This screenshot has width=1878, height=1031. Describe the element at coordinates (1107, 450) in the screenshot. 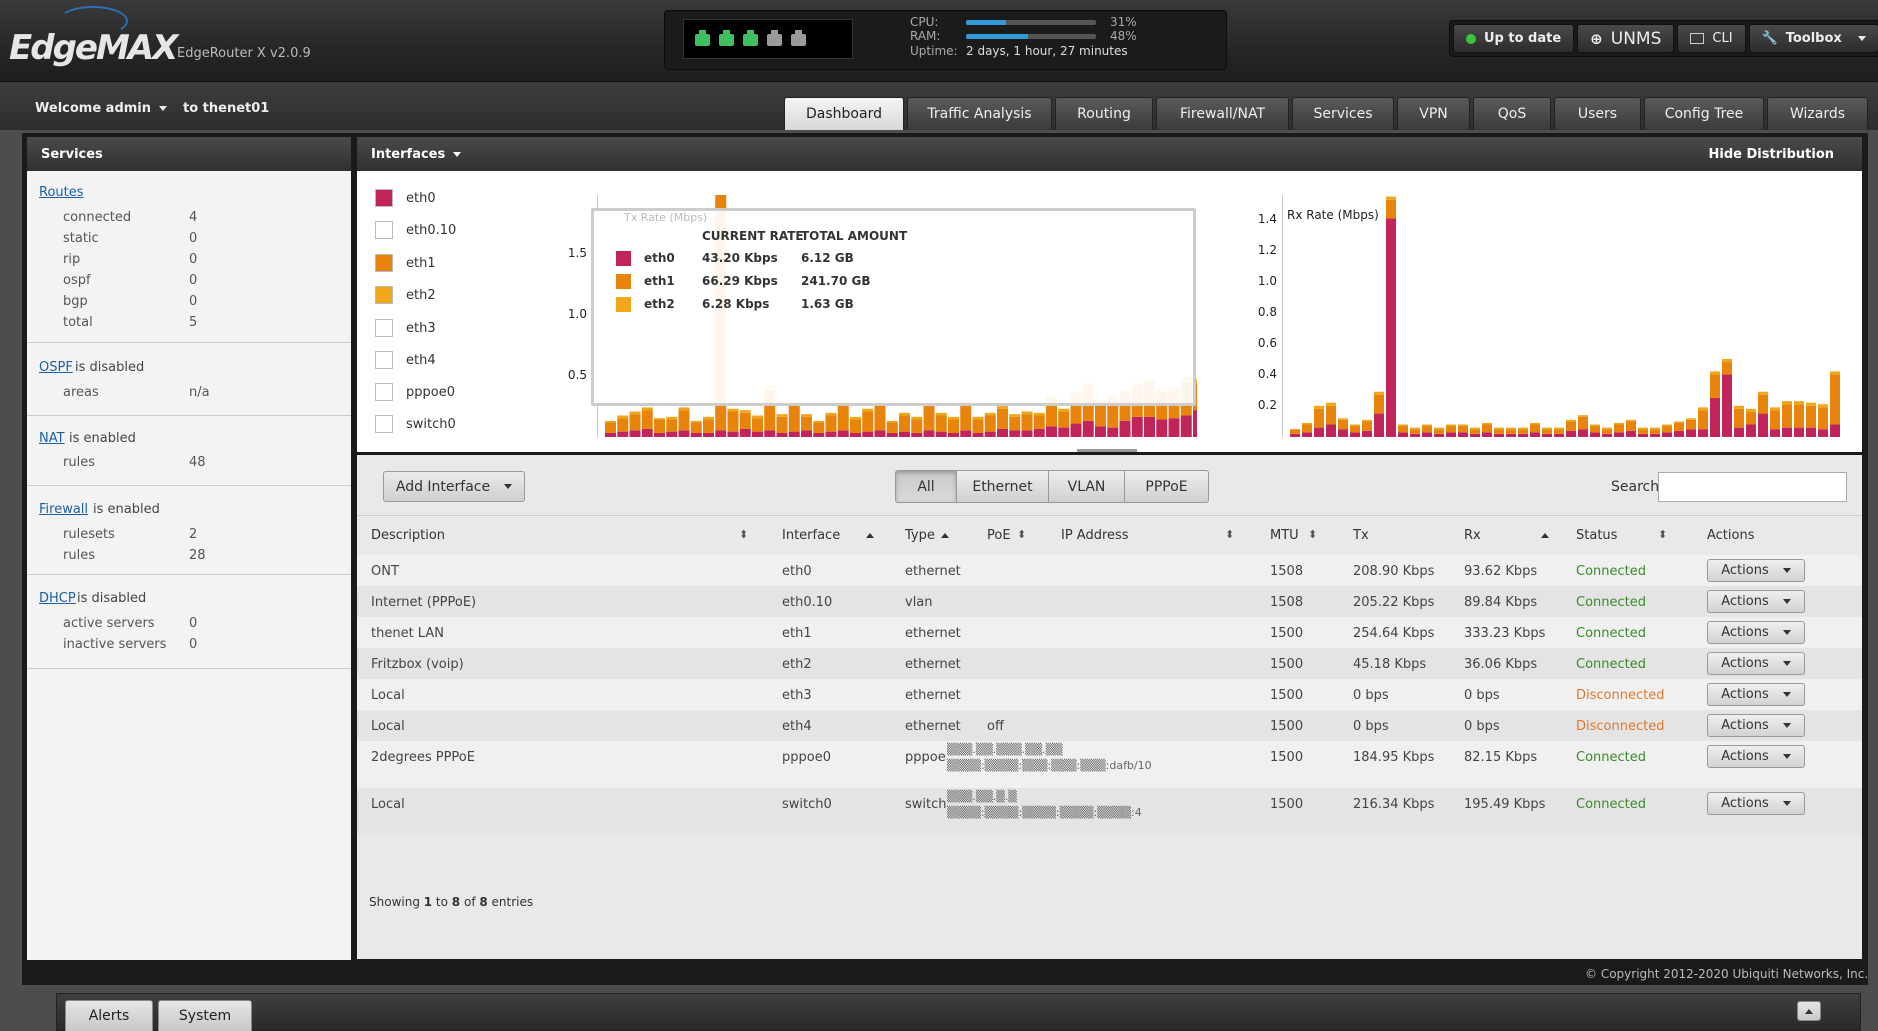

I see `resize-handle` at that location.